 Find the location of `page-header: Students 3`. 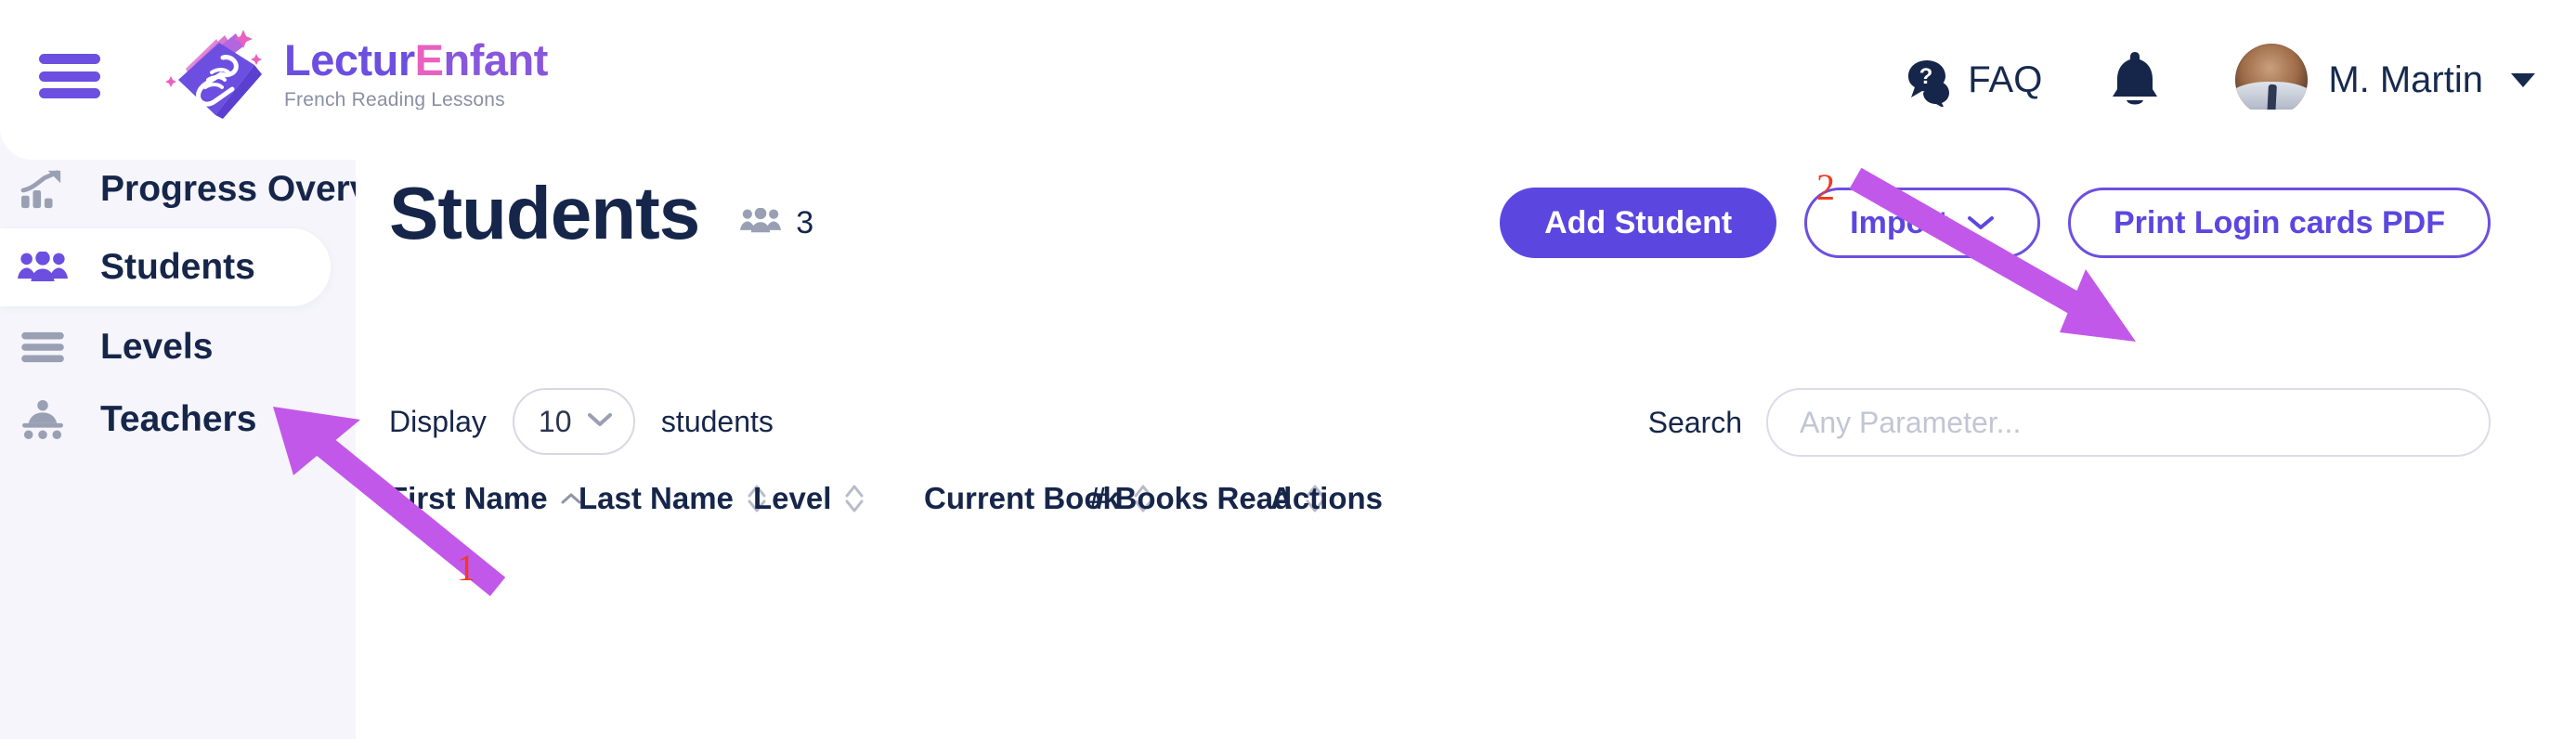

page-header: Students 3 is located at coordinates (601, 214).